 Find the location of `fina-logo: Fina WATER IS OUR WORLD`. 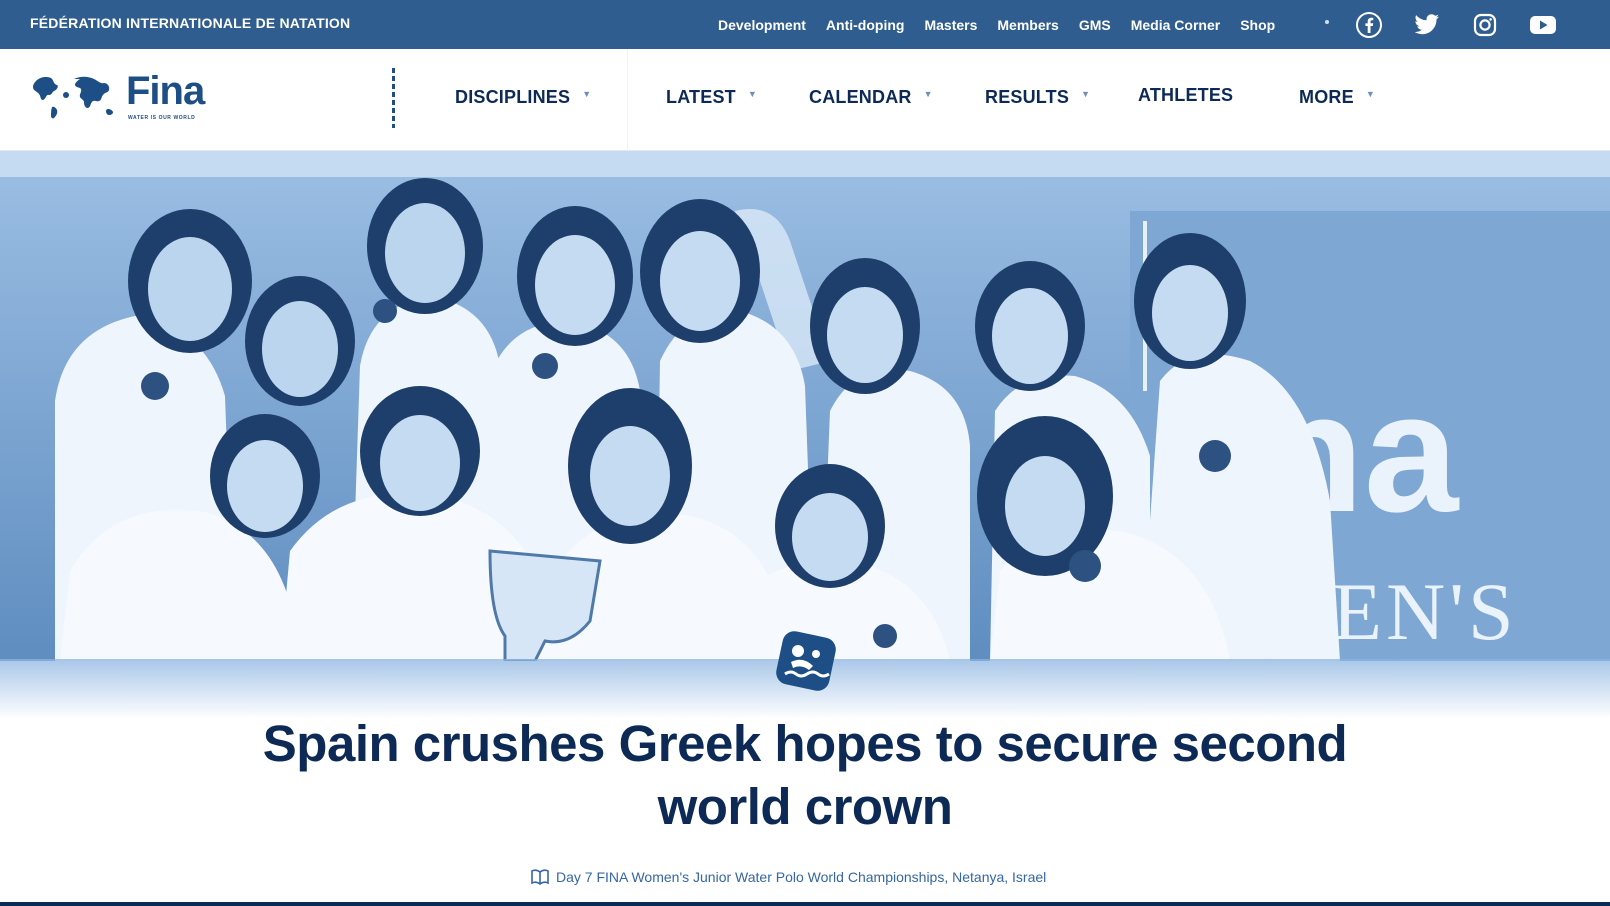

fina-logo: Fina WATER IS OUR WORLD is located at coordinates (120, 99).